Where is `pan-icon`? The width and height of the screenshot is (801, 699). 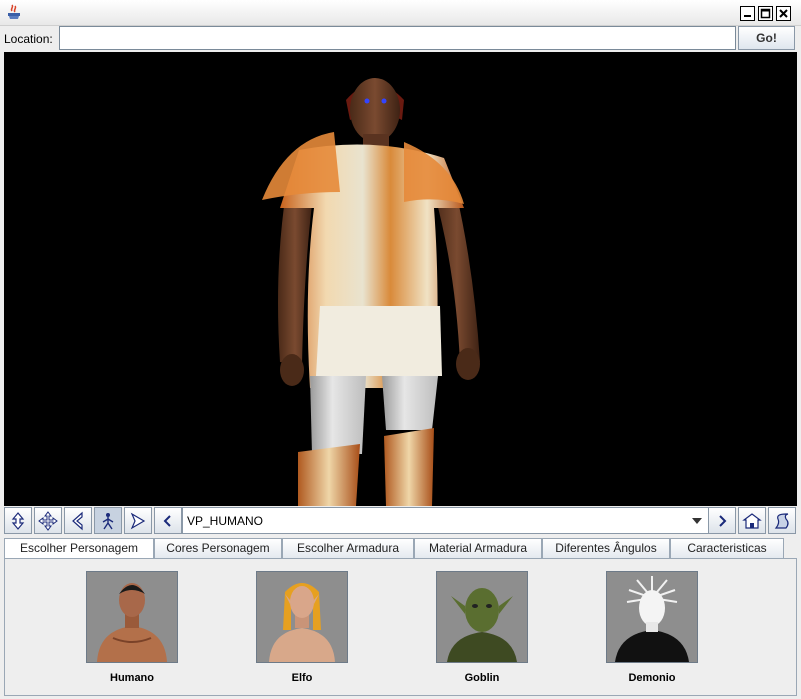 pan-icon is located at coordinates (48, 520).